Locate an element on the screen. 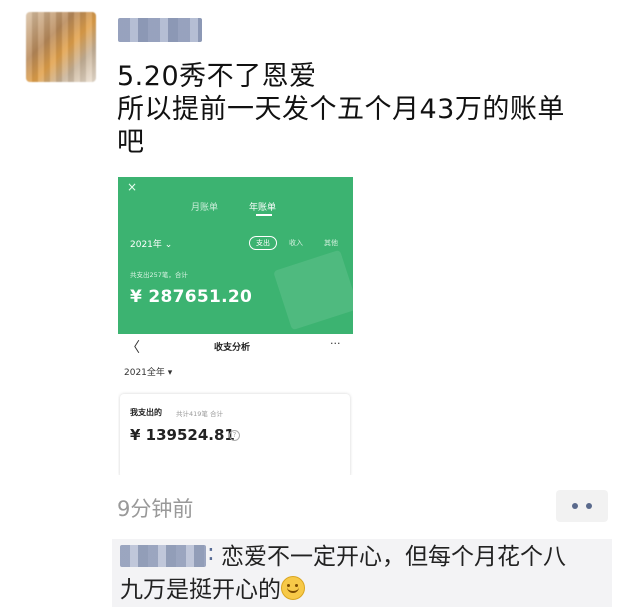 This screenshot has height=607, width=643. comment-line-1: 恋爱不一定开心，但每个月花个八 is located at coordinates (393, 557).